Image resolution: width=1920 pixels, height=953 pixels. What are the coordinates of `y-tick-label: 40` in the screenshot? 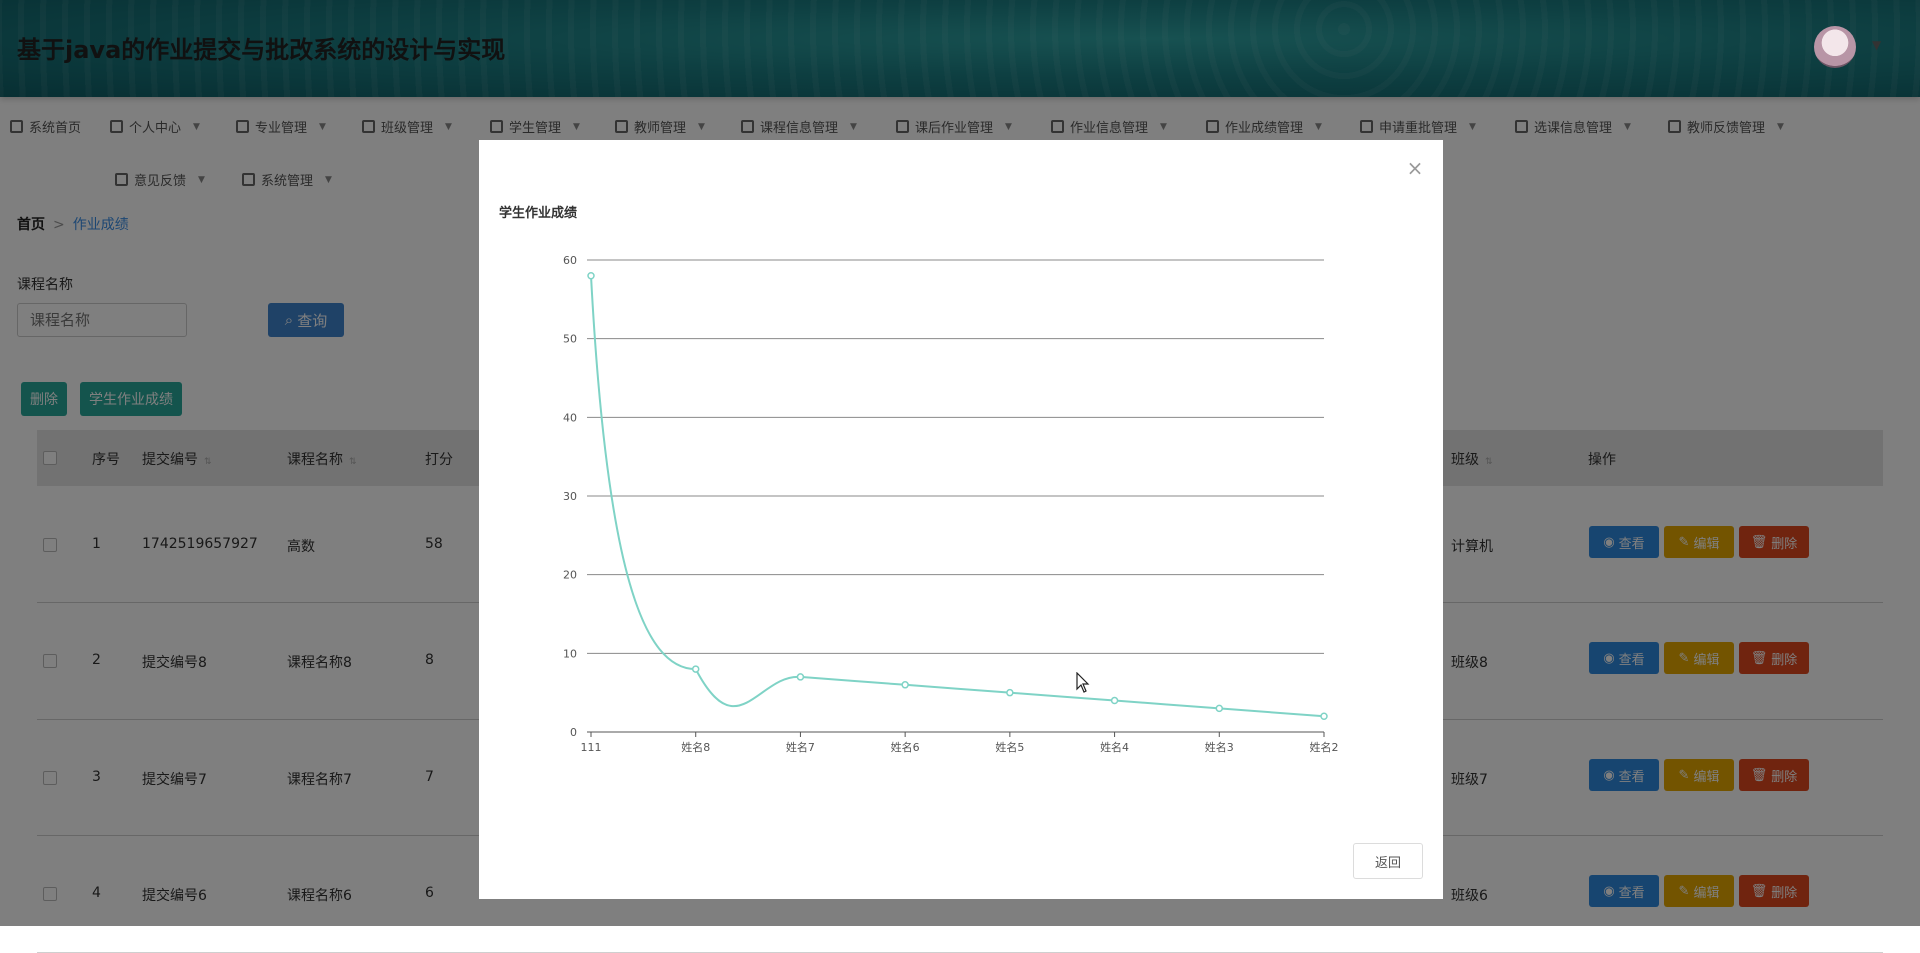 It's located at (570, 417).